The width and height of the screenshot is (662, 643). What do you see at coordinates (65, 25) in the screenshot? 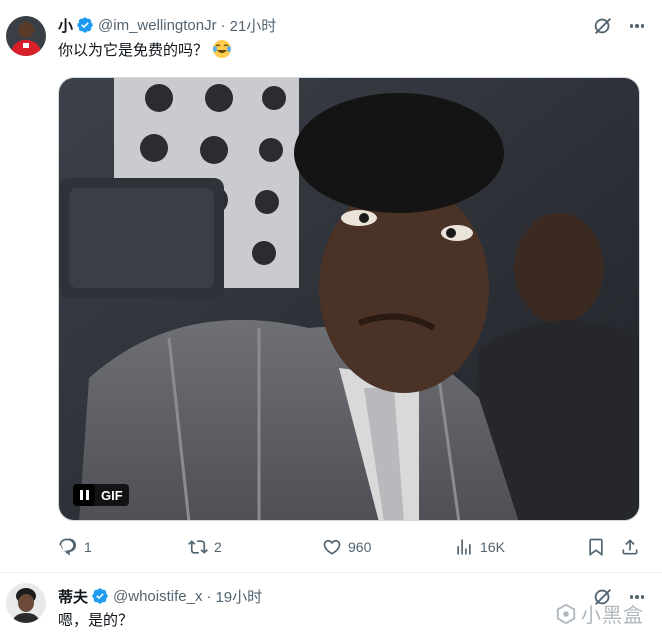
I see `display-name: 小` at bounding box center [65, 25].